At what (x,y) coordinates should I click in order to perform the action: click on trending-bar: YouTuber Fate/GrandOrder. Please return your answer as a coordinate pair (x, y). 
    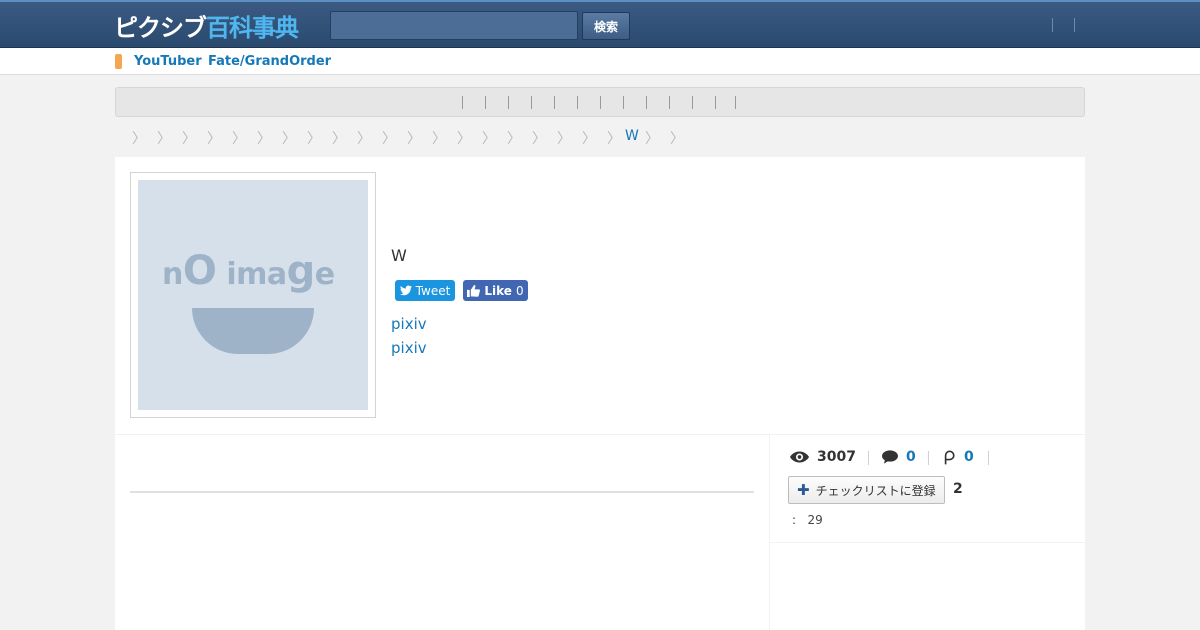
    Looking at the image, I should click on (600, 61).